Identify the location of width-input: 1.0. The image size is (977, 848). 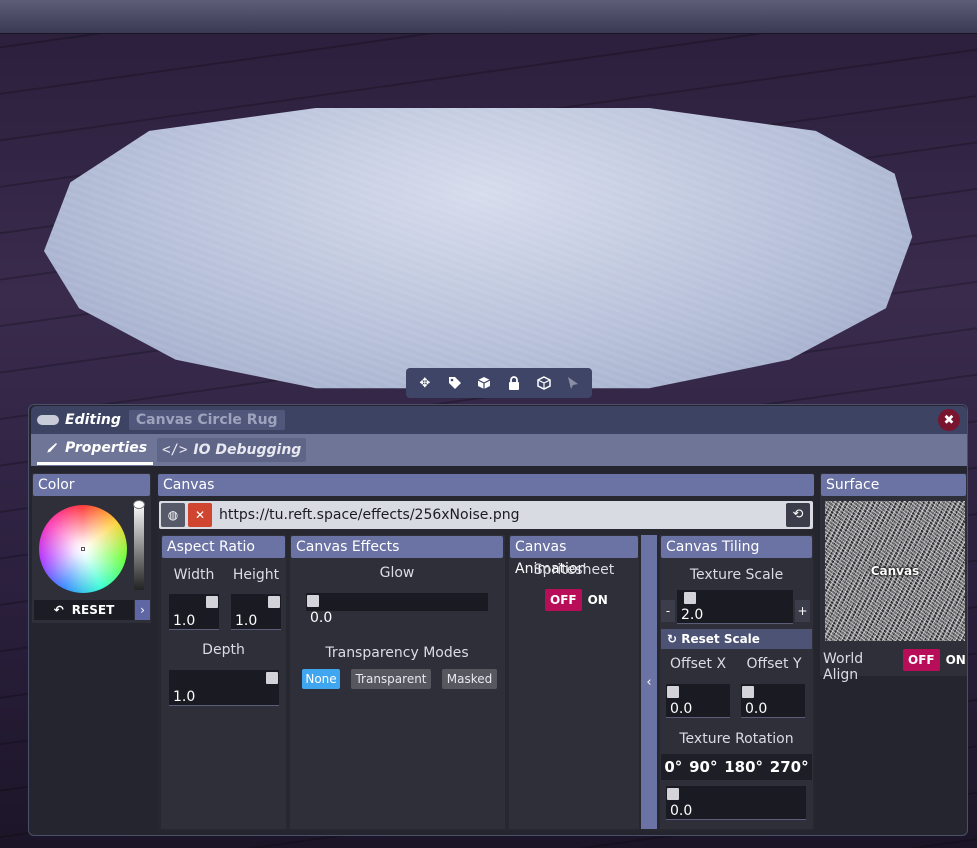
(194, 620).